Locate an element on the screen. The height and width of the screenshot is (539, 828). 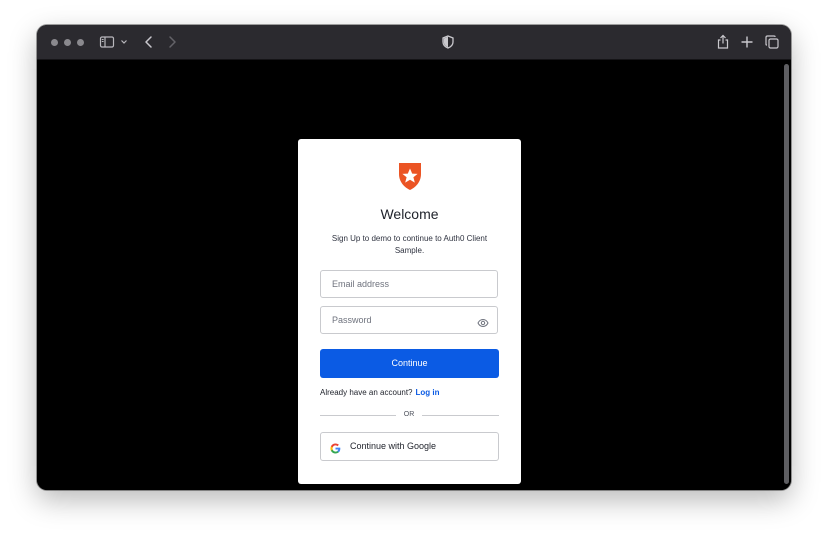
login-prompt: Already have an account? Log in is located at coordinates (380, 392).